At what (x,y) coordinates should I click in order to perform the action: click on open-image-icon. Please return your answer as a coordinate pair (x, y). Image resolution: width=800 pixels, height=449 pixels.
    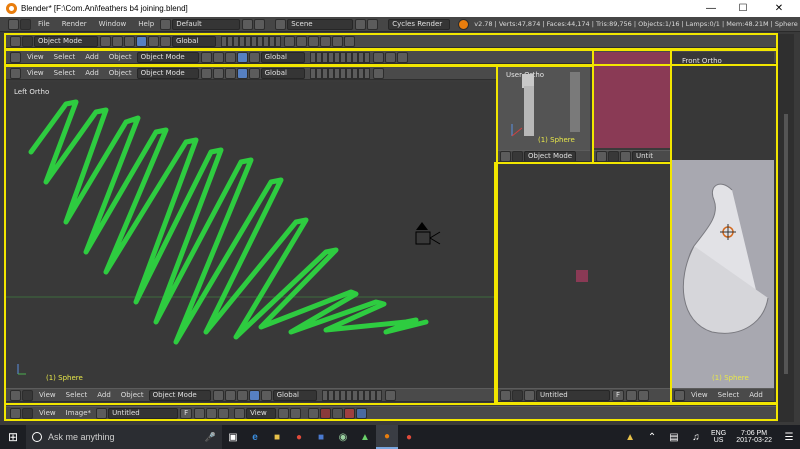
    Looking at the image, I should click on (644, 395).